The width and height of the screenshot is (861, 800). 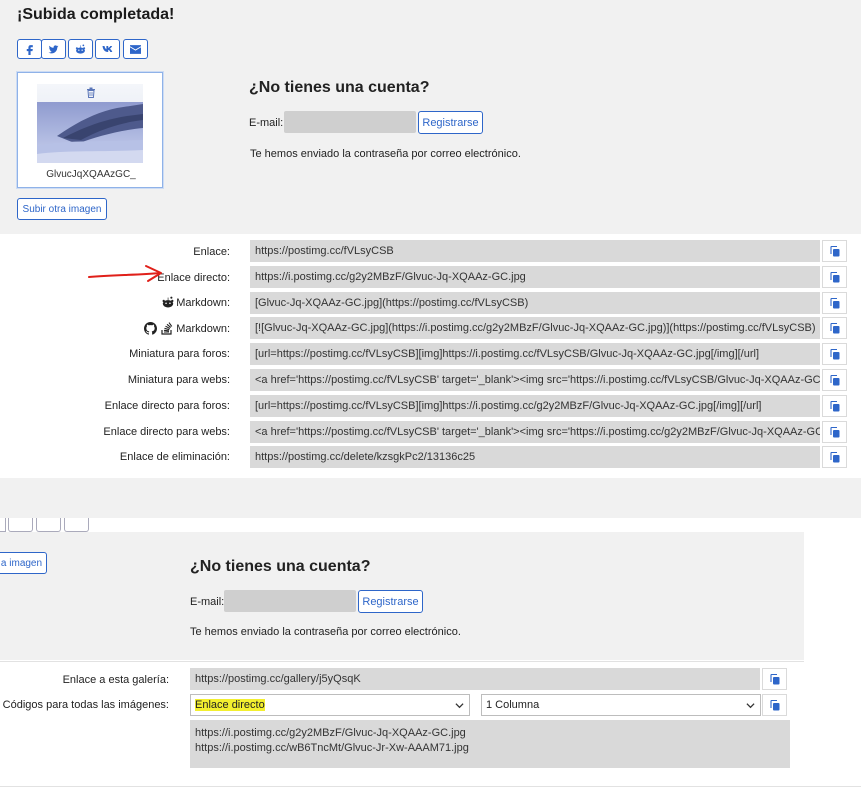 What do you see at coordinates (167, 406) in the screenshot?
I see `row-label-direct-forums: Enlace directo para foros:` at bounding box center [167, 406].